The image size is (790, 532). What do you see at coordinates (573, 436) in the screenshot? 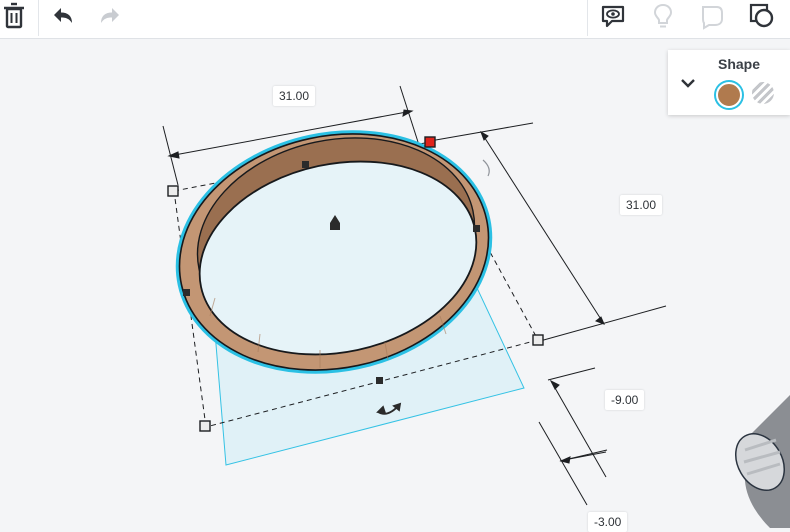
I see `height-dimension-line` at bounding box center [573, 436].